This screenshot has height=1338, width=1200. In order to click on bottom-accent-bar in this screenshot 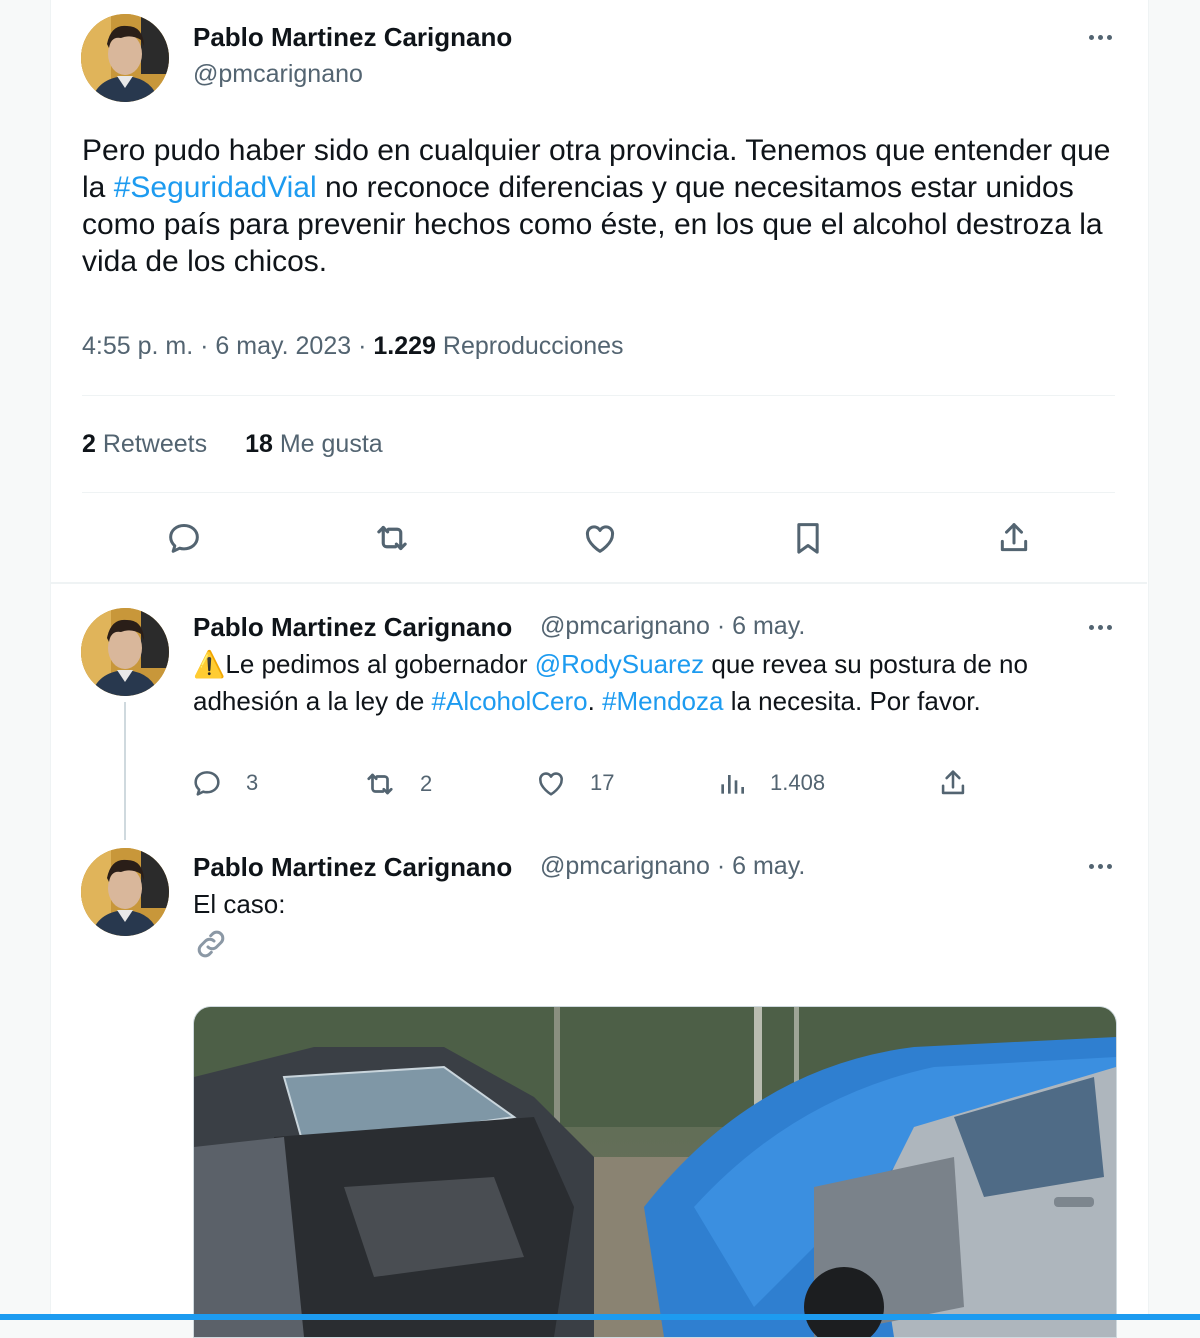, I will do `click(600, 1317)`.